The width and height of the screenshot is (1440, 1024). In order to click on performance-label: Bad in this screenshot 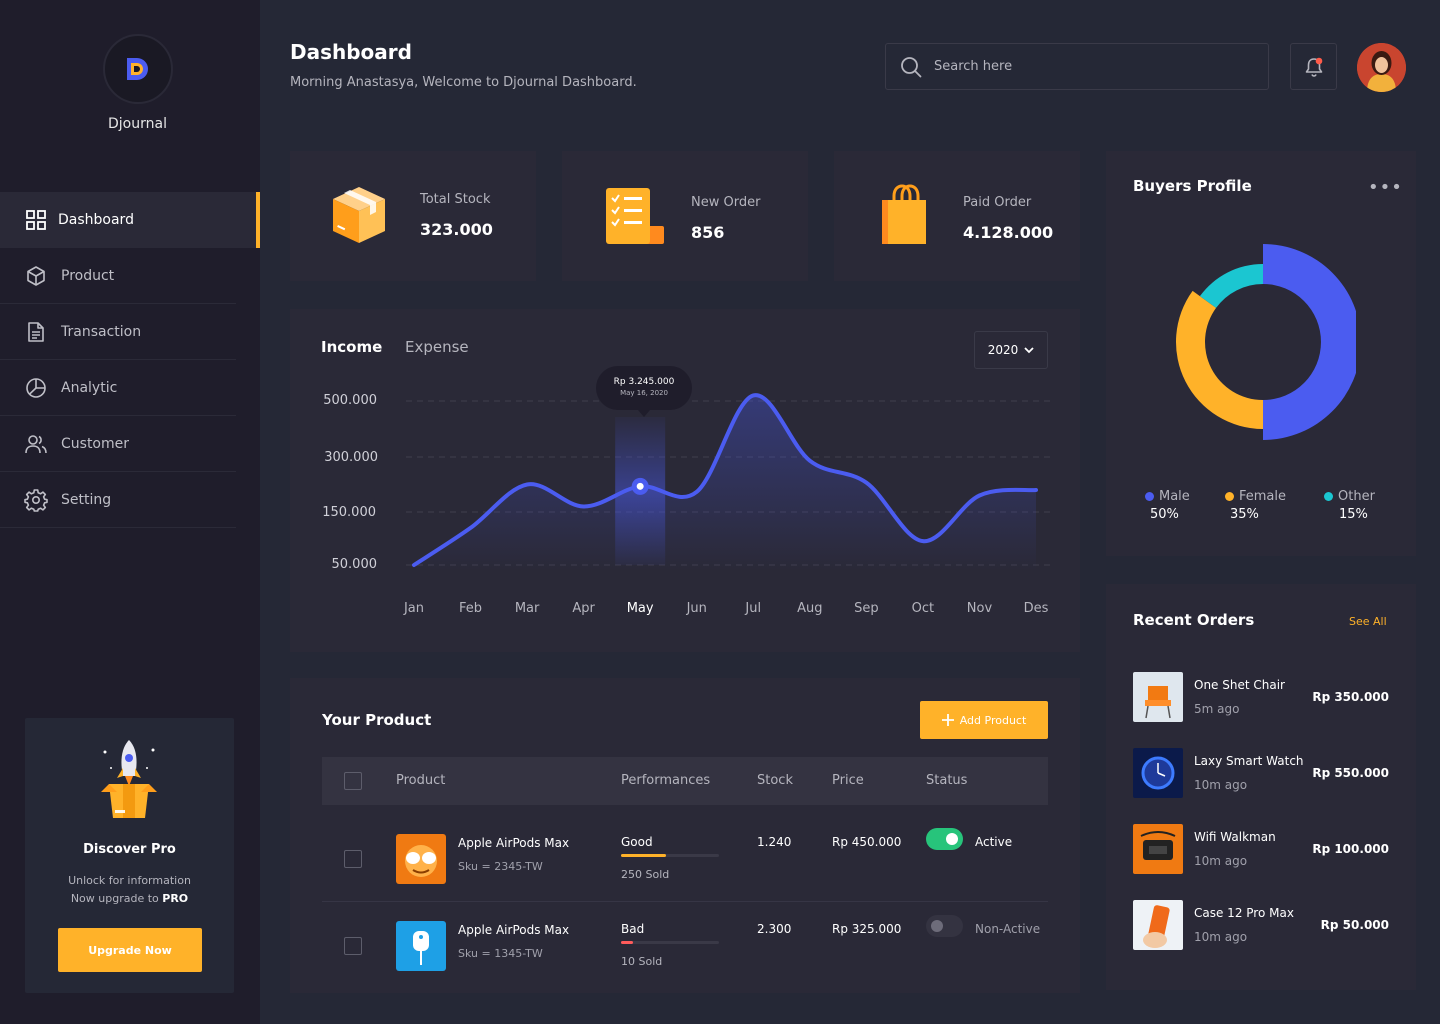, I will do `click(633, 929)`.